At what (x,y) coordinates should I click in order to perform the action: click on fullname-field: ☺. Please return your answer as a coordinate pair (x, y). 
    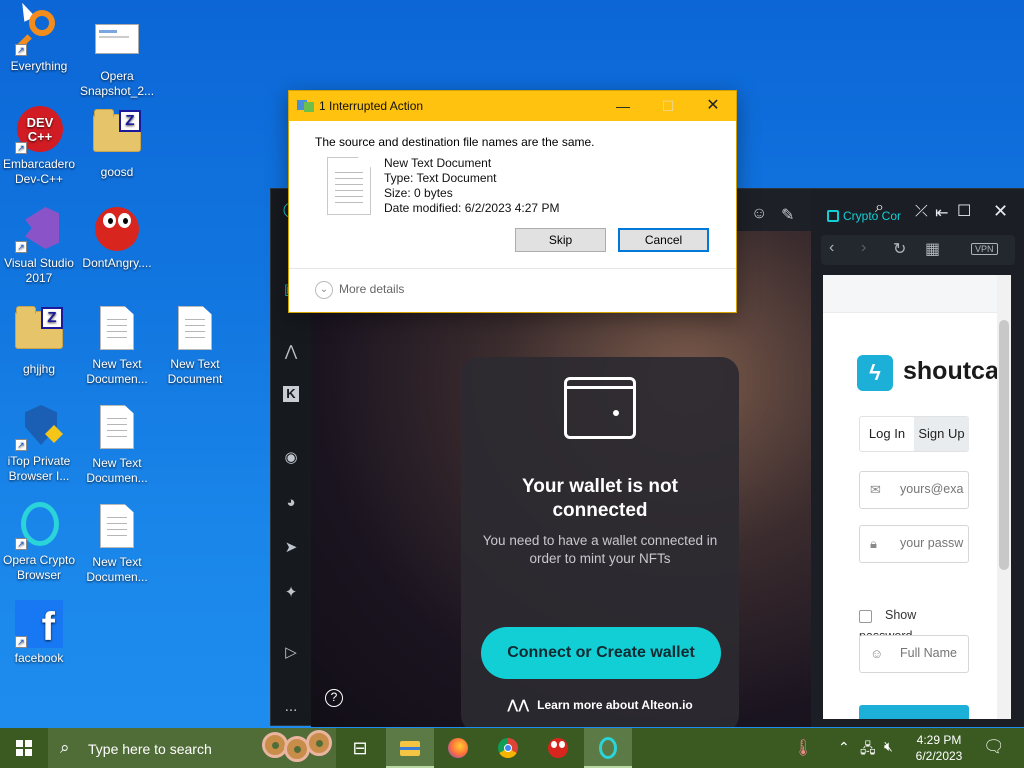
    Looking at the image, I should click on (914, 654).